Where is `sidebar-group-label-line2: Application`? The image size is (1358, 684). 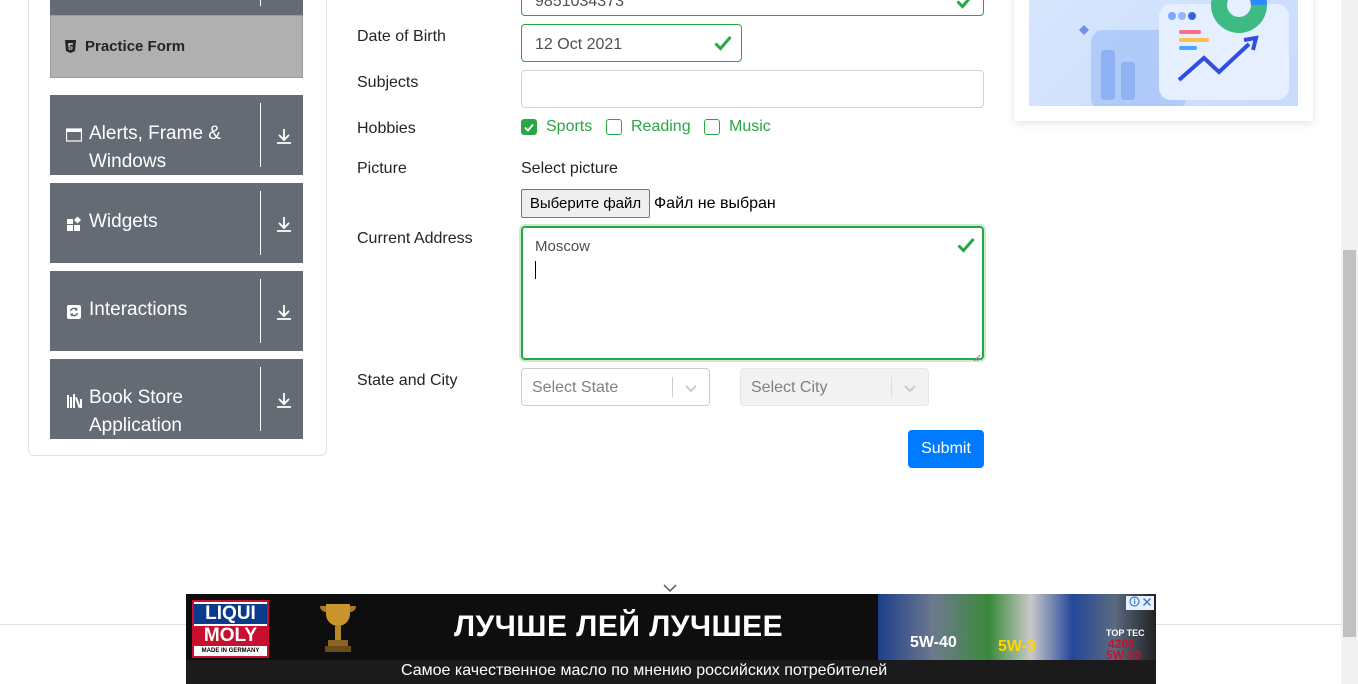
sidebar-group-label-line2: Application is located at coordinates (135, 425).